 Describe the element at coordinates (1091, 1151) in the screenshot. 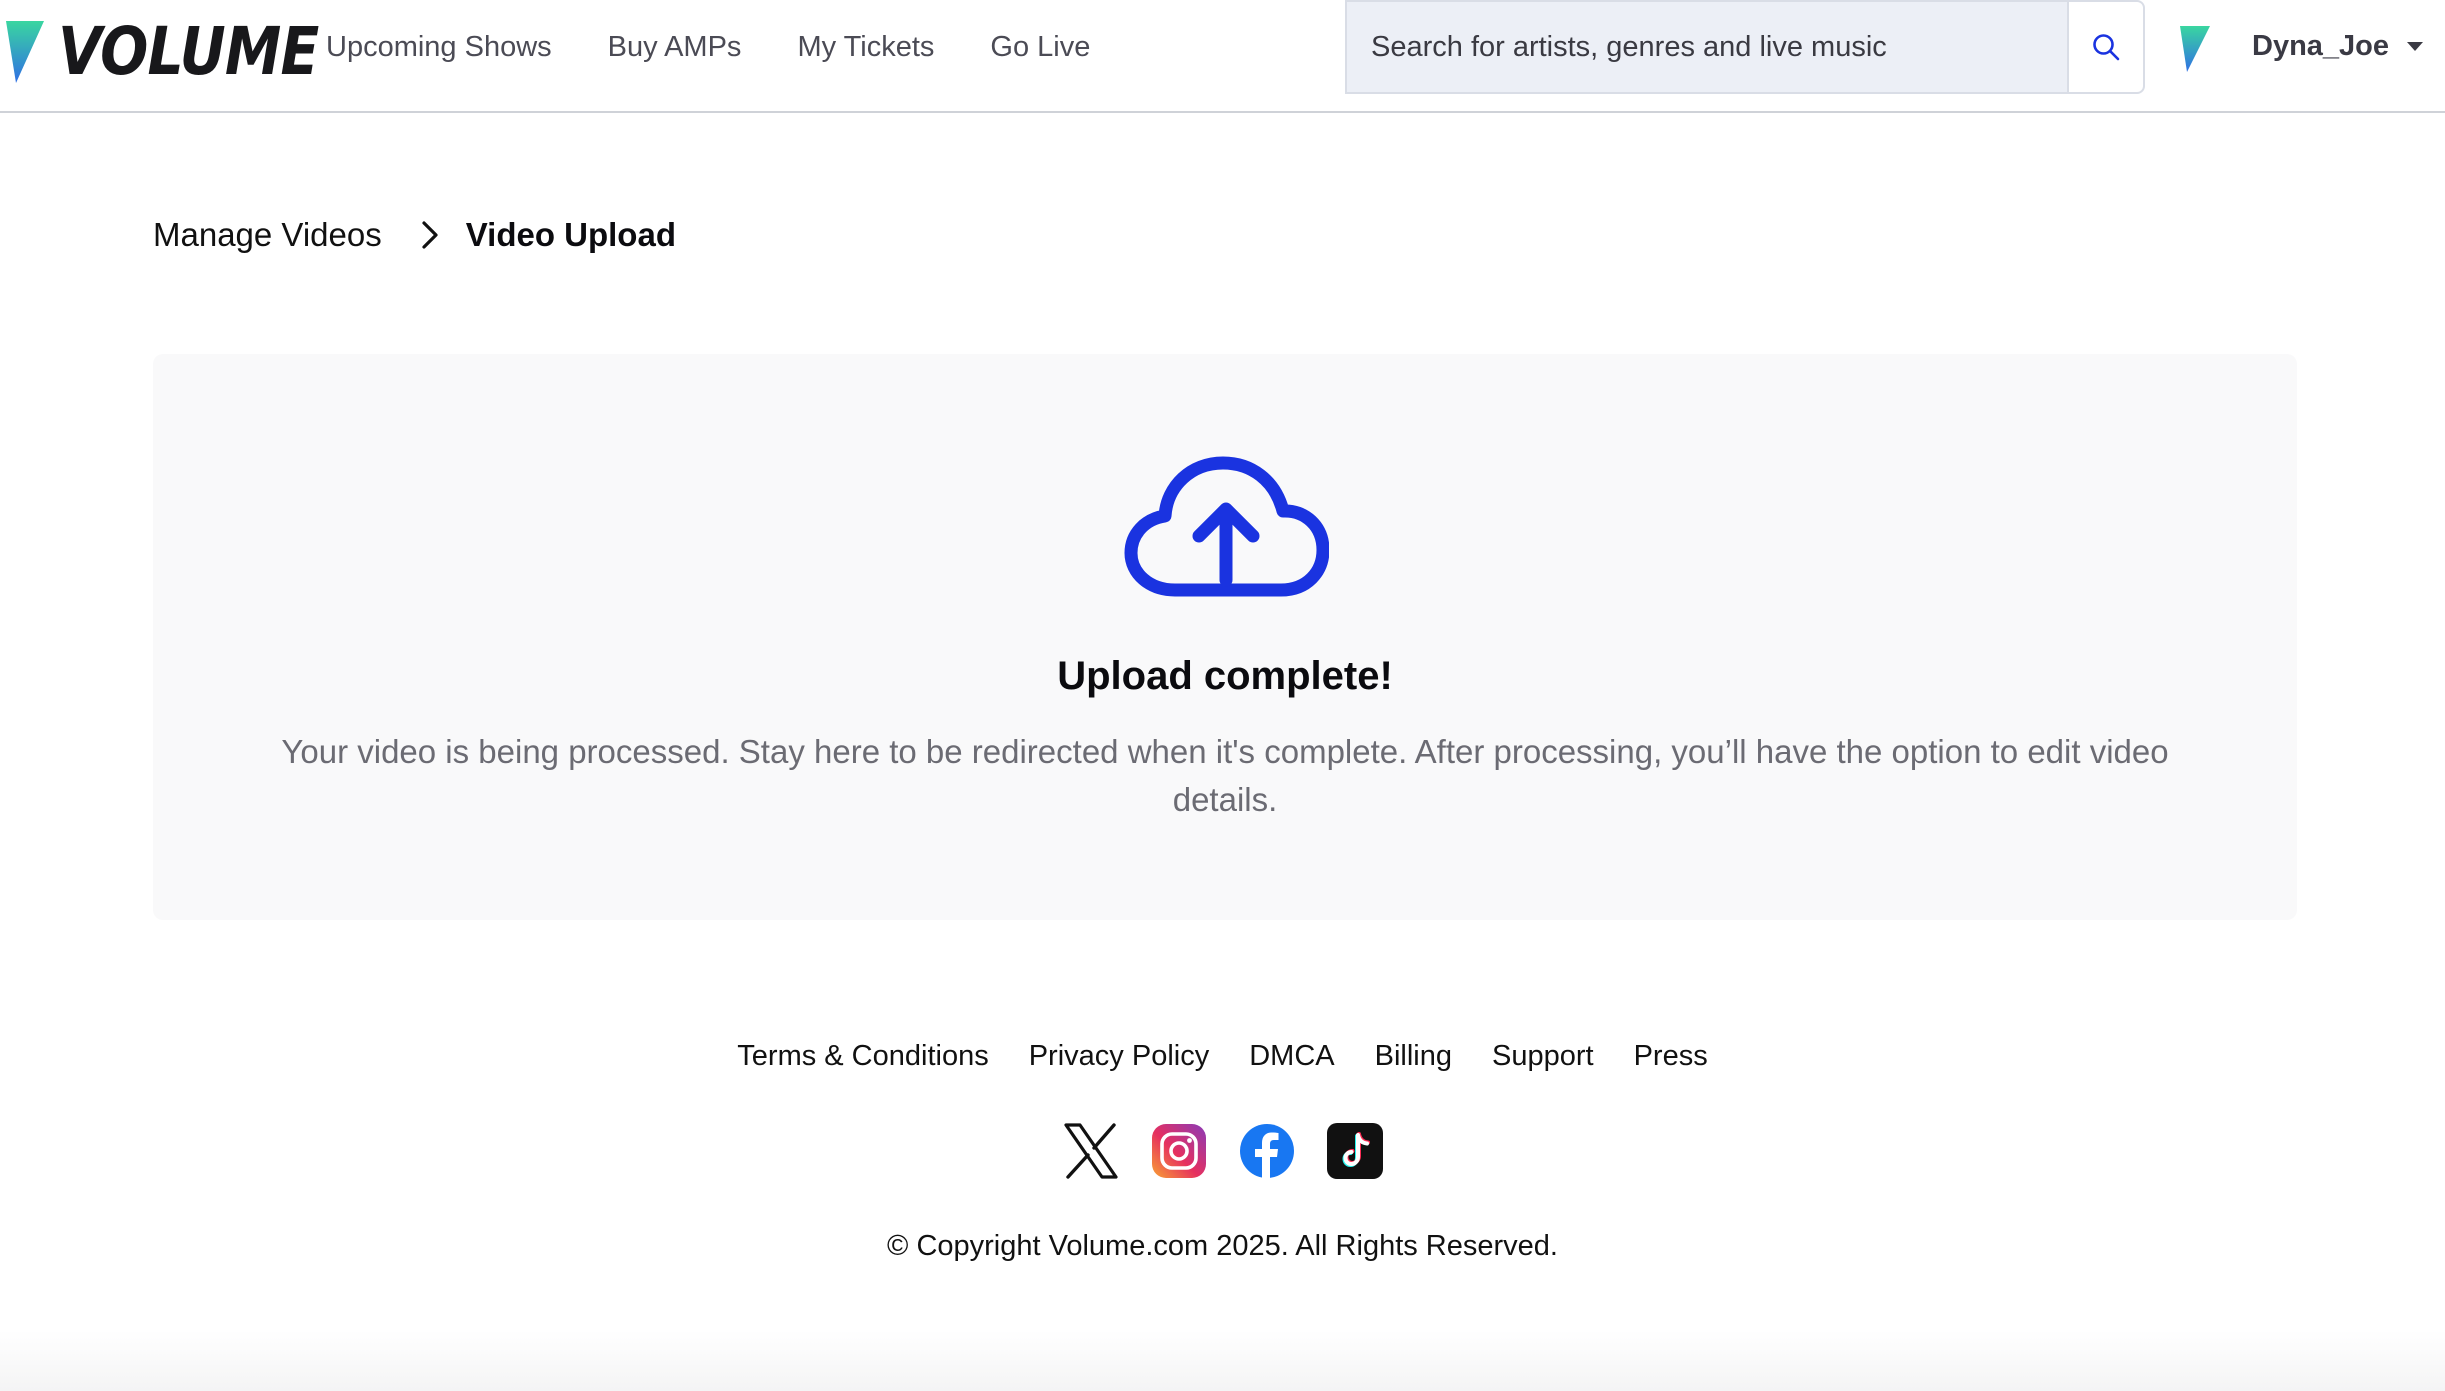

I see `x-icon` at that location.